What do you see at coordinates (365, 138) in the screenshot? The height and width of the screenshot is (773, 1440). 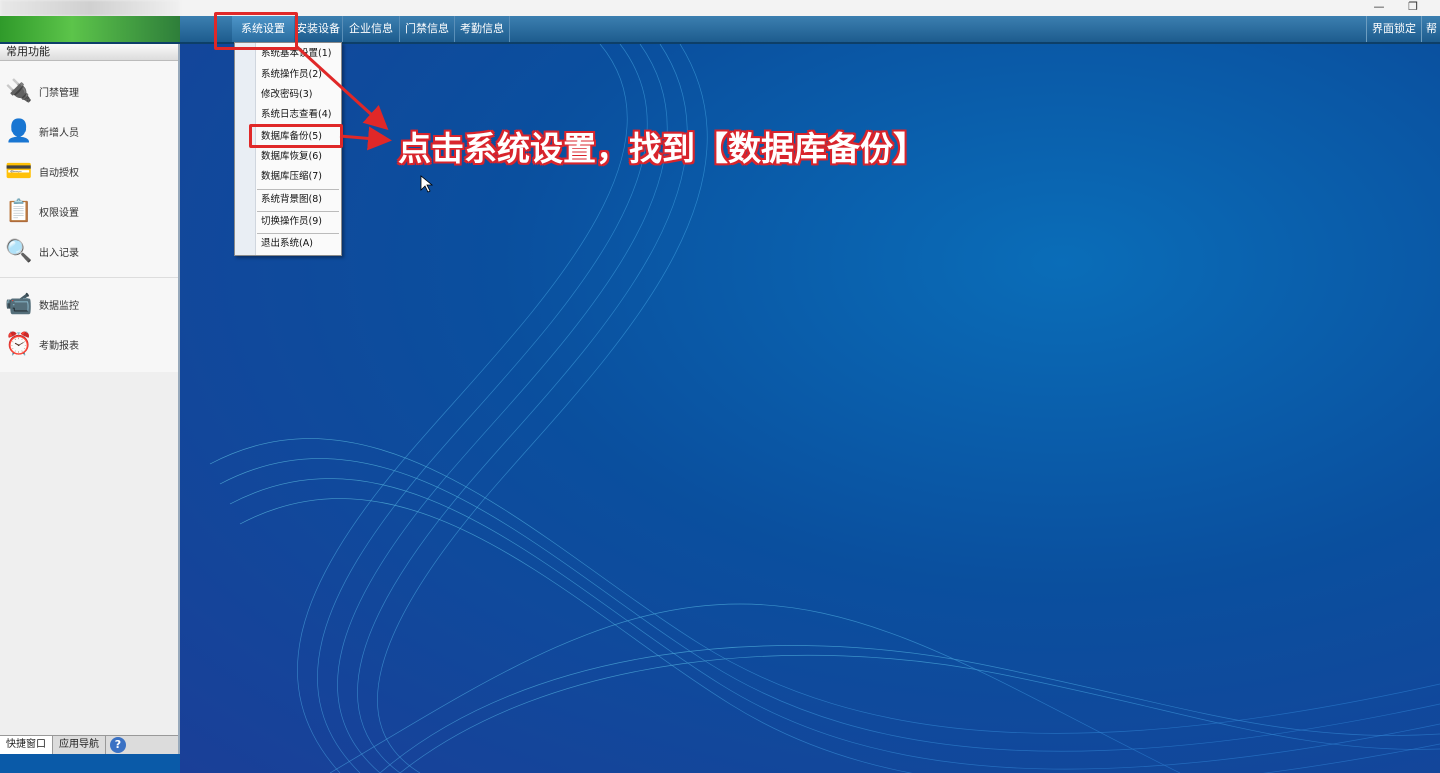 I see `arrow-from-backup` at bounding box center [365, 138].